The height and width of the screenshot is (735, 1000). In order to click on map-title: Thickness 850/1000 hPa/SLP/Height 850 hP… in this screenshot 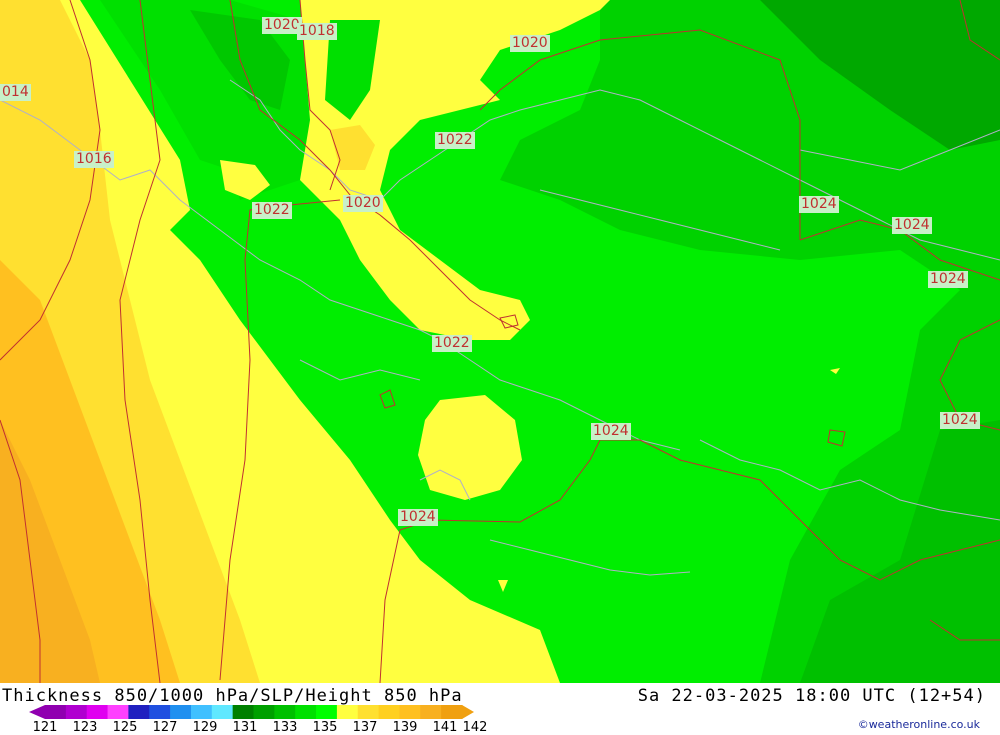, I will do `click(232, 696)`.